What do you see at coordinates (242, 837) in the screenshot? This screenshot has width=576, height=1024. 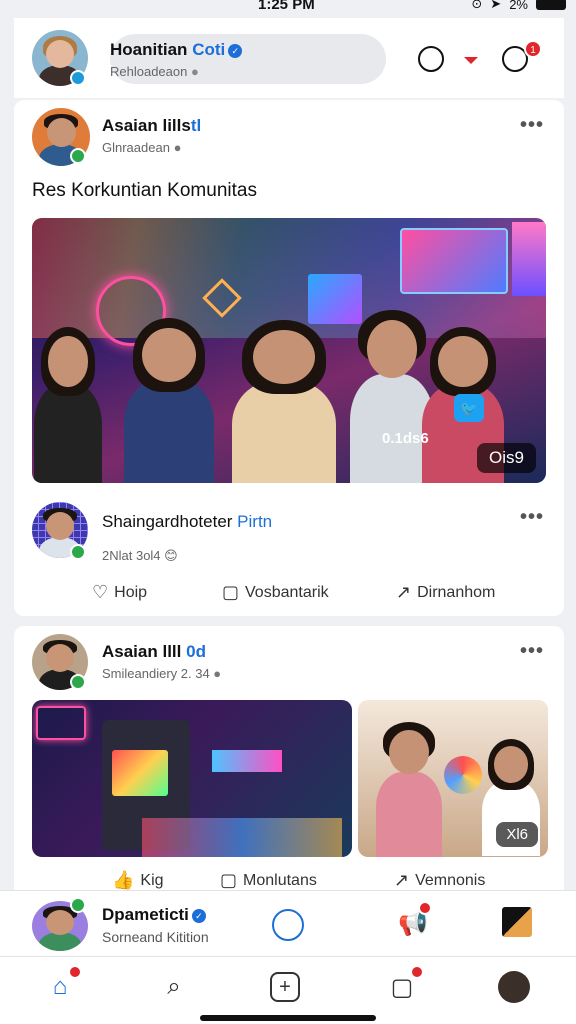 I see `floor-light` at bounding box center [242, 837].